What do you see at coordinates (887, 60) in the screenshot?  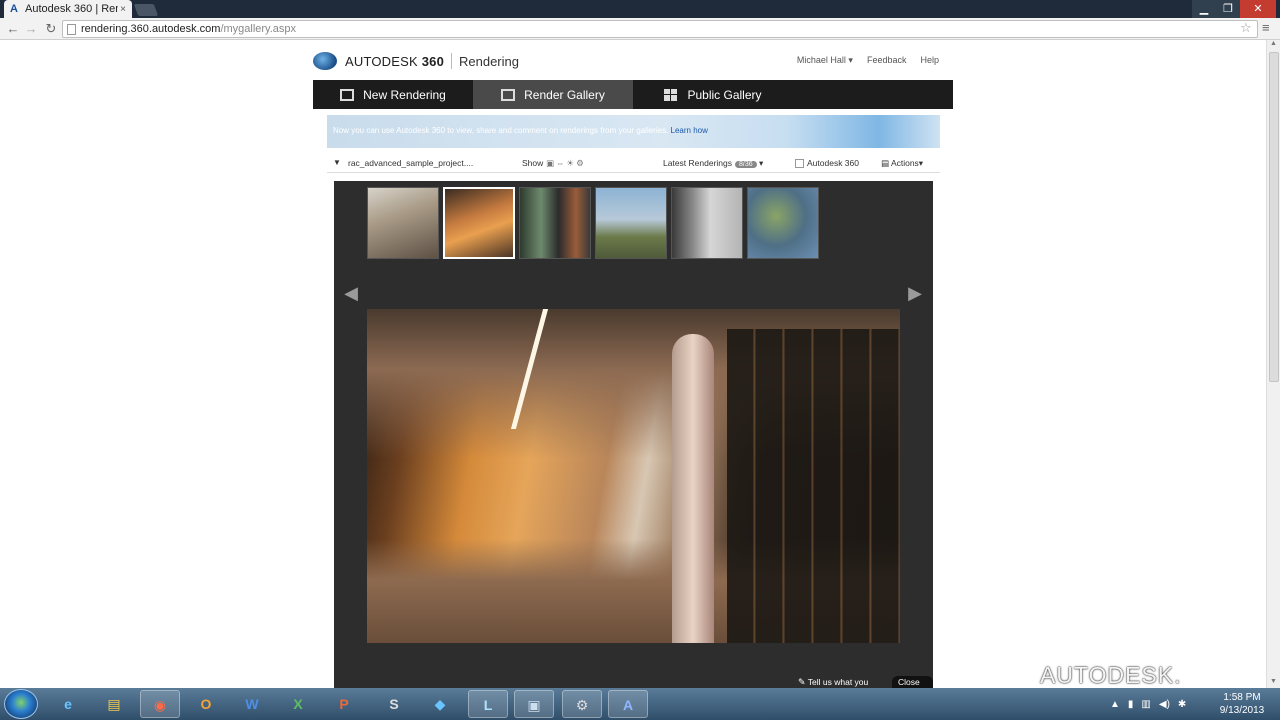 I see `feedback-link: Feedback` at bounding box center [887, 60].